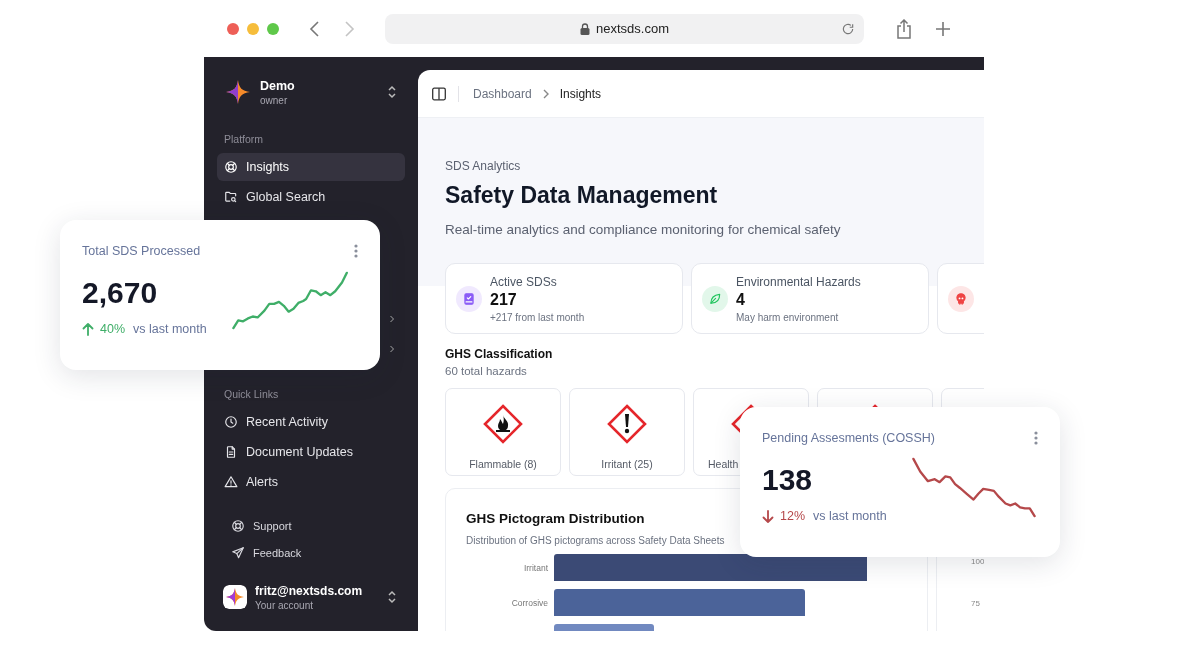  I want to click on sidebar-item: Recent Activity, so click(311, 422).